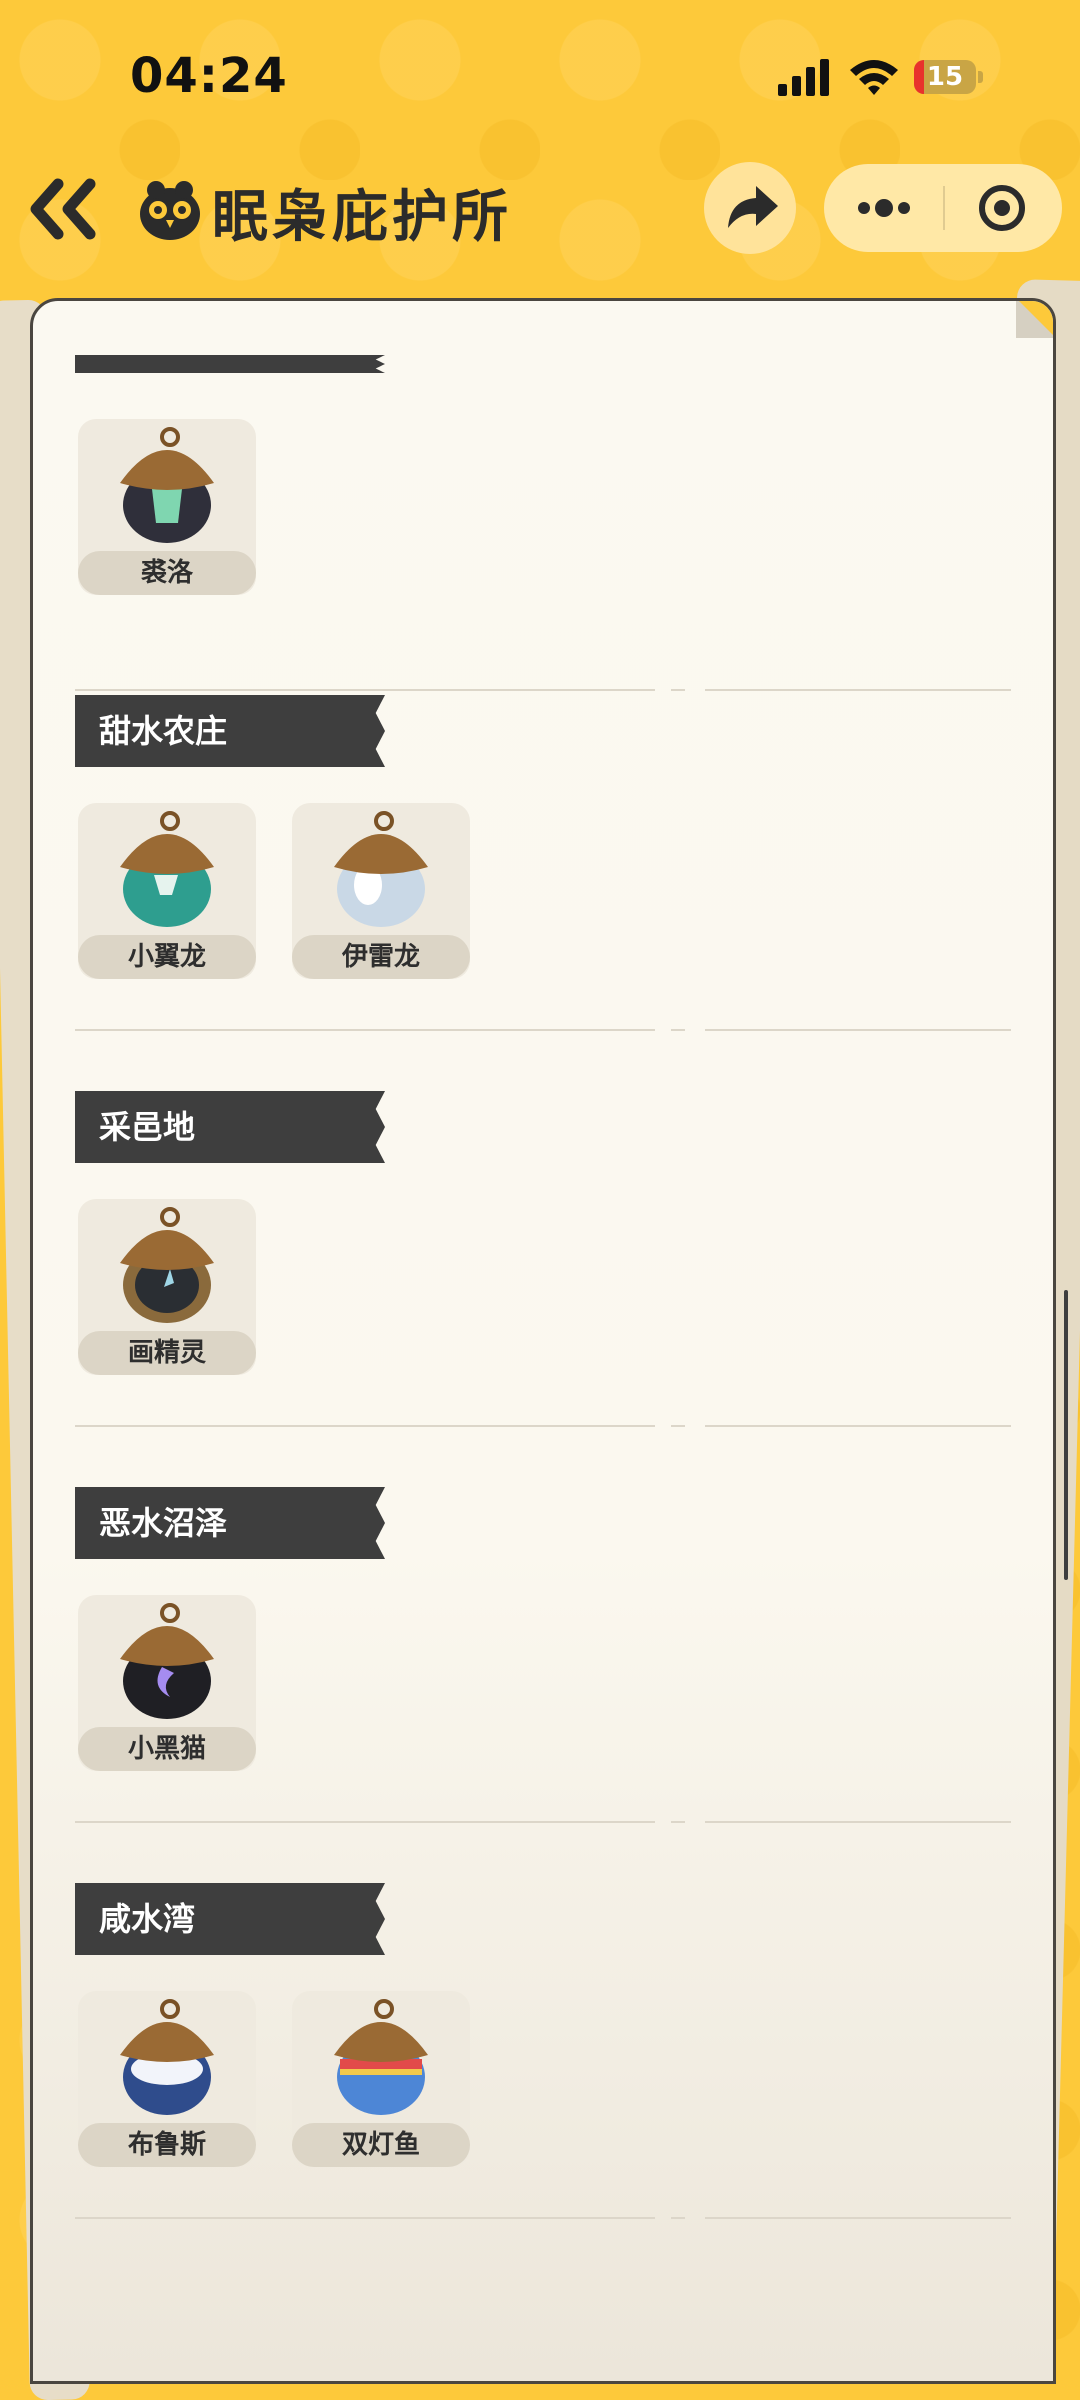 The height and width of the screenshot is (2400, 1080). I want to click on section-header: 采邑地, so click(230, 1127).